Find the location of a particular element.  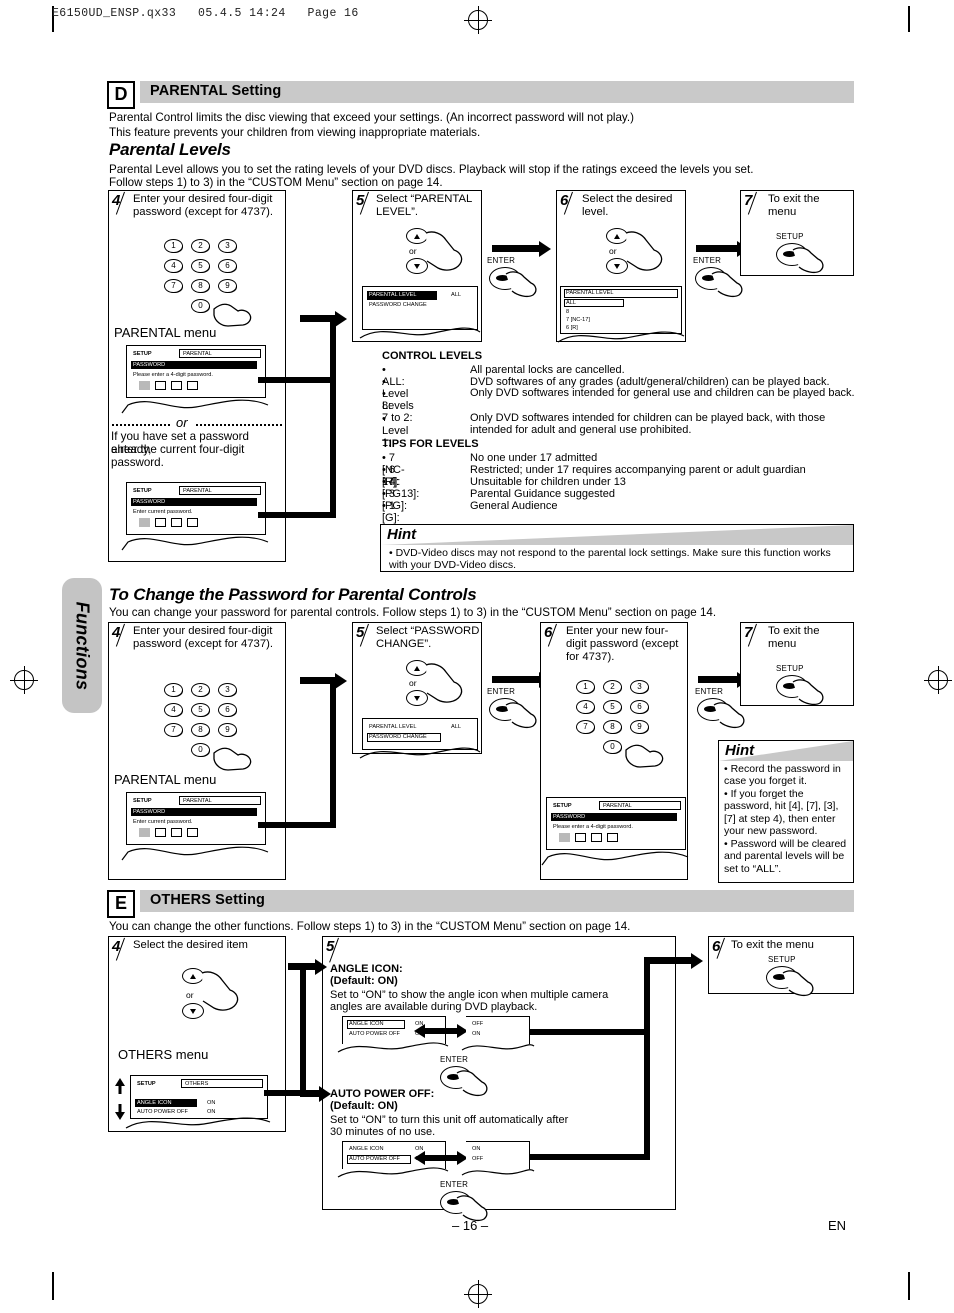

alt-note-line2: enter the current four-digit is located at coordinates (178, 449).